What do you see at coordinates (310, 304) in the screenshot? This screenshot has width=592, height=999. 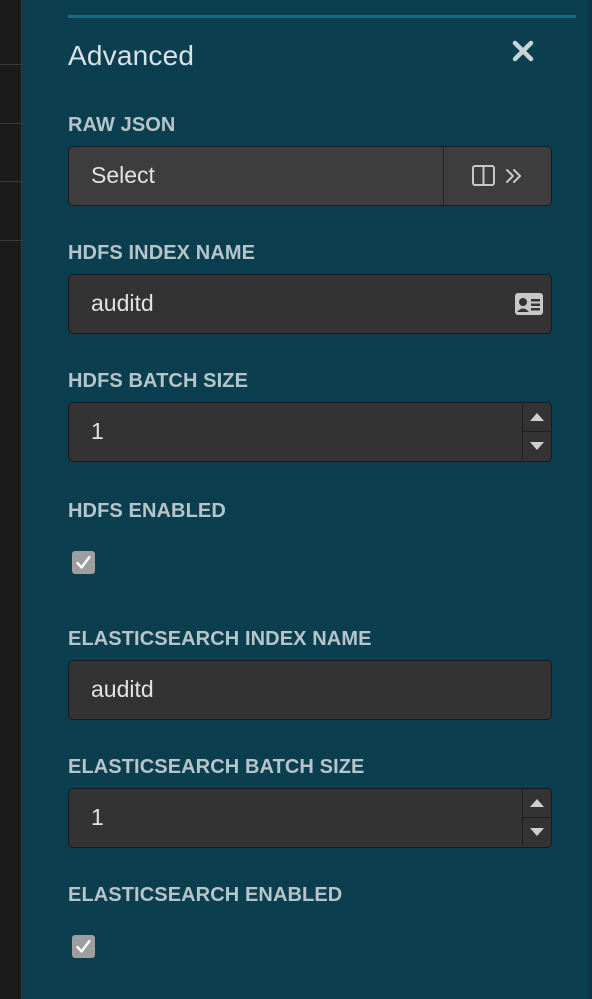 I see `hdfs-index-name-input: auditd` at bounding box center [310, 304].